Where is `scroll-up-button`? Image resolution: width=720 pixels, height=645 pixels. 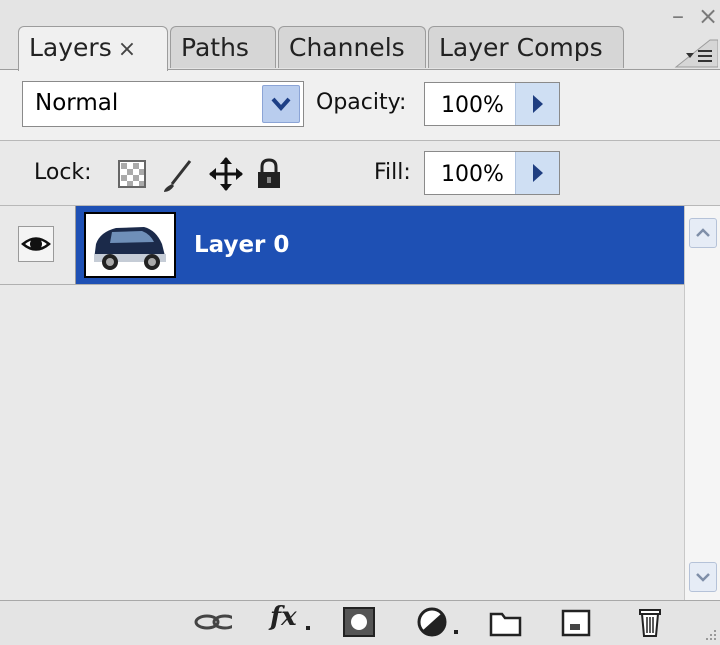 scroll-up-button is located at coordinates (703, 233).